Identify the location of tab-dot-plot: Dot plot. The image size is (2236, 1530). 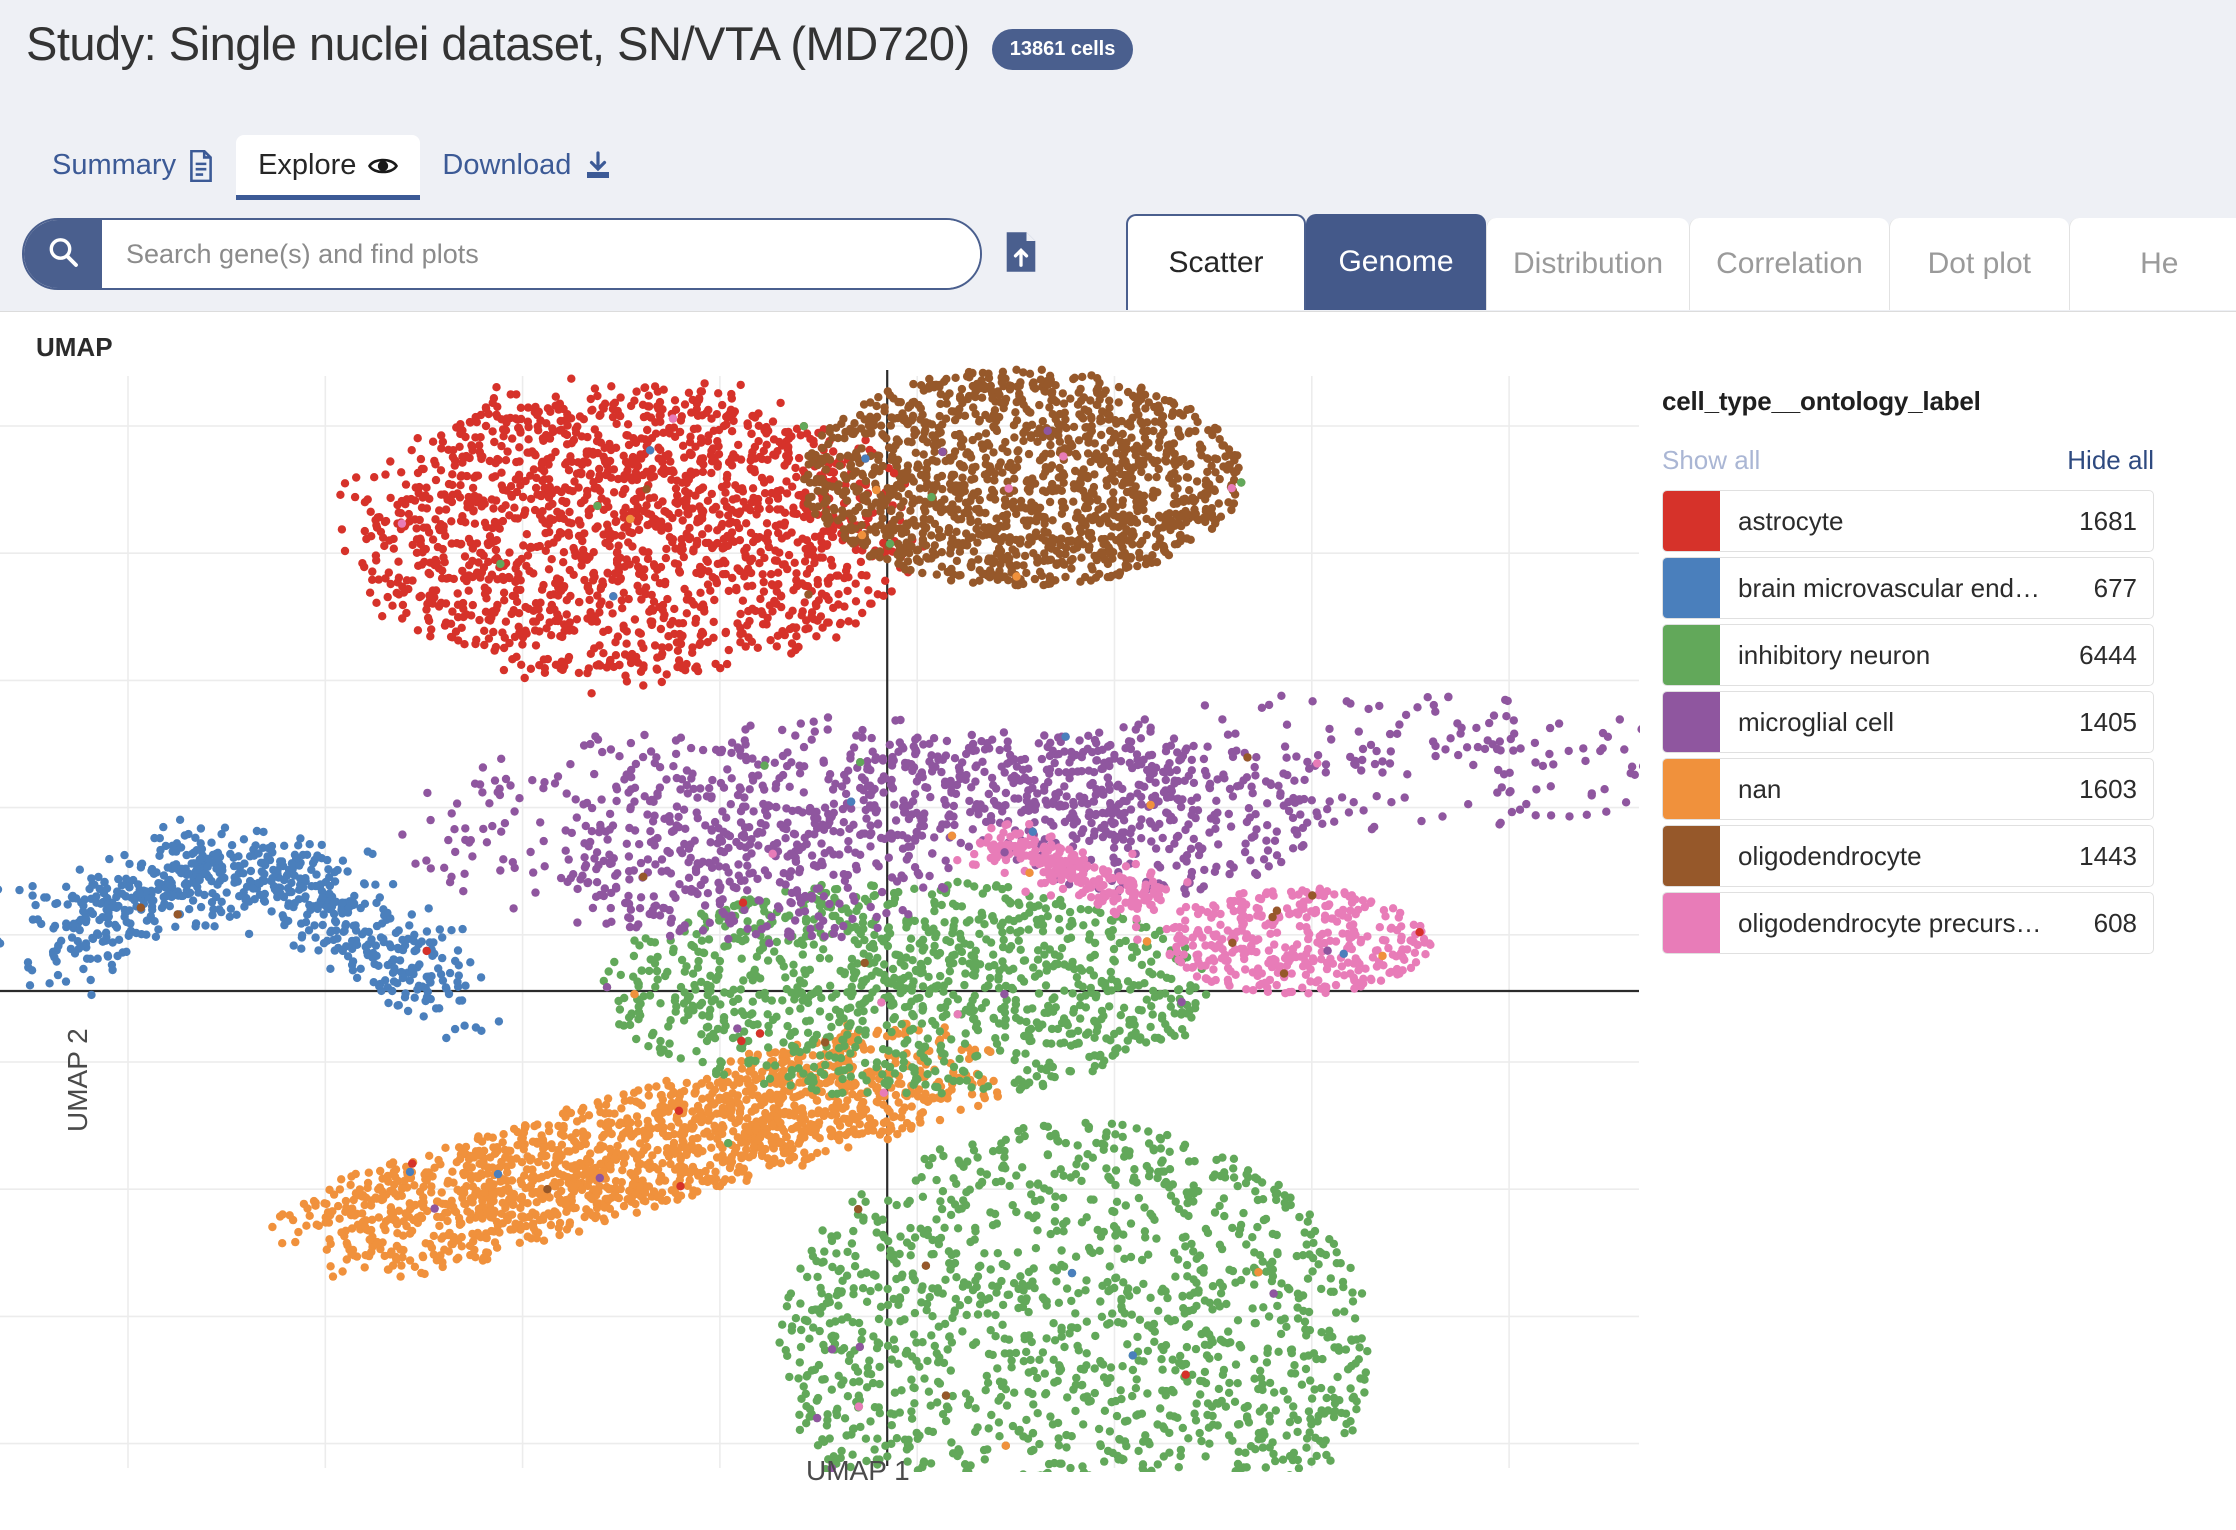
(1978, 264).